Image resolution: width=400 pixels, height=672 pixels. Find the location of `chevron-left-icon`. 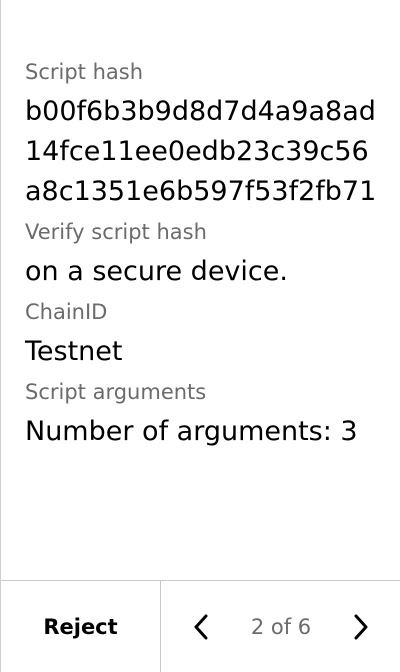

chevron-left-icon is located at coordinates (201, 627).